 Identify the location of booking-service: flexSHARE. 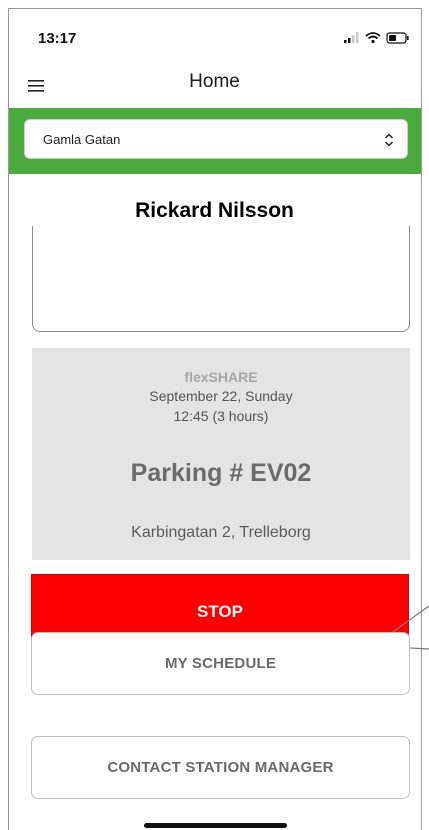
(221, 377).